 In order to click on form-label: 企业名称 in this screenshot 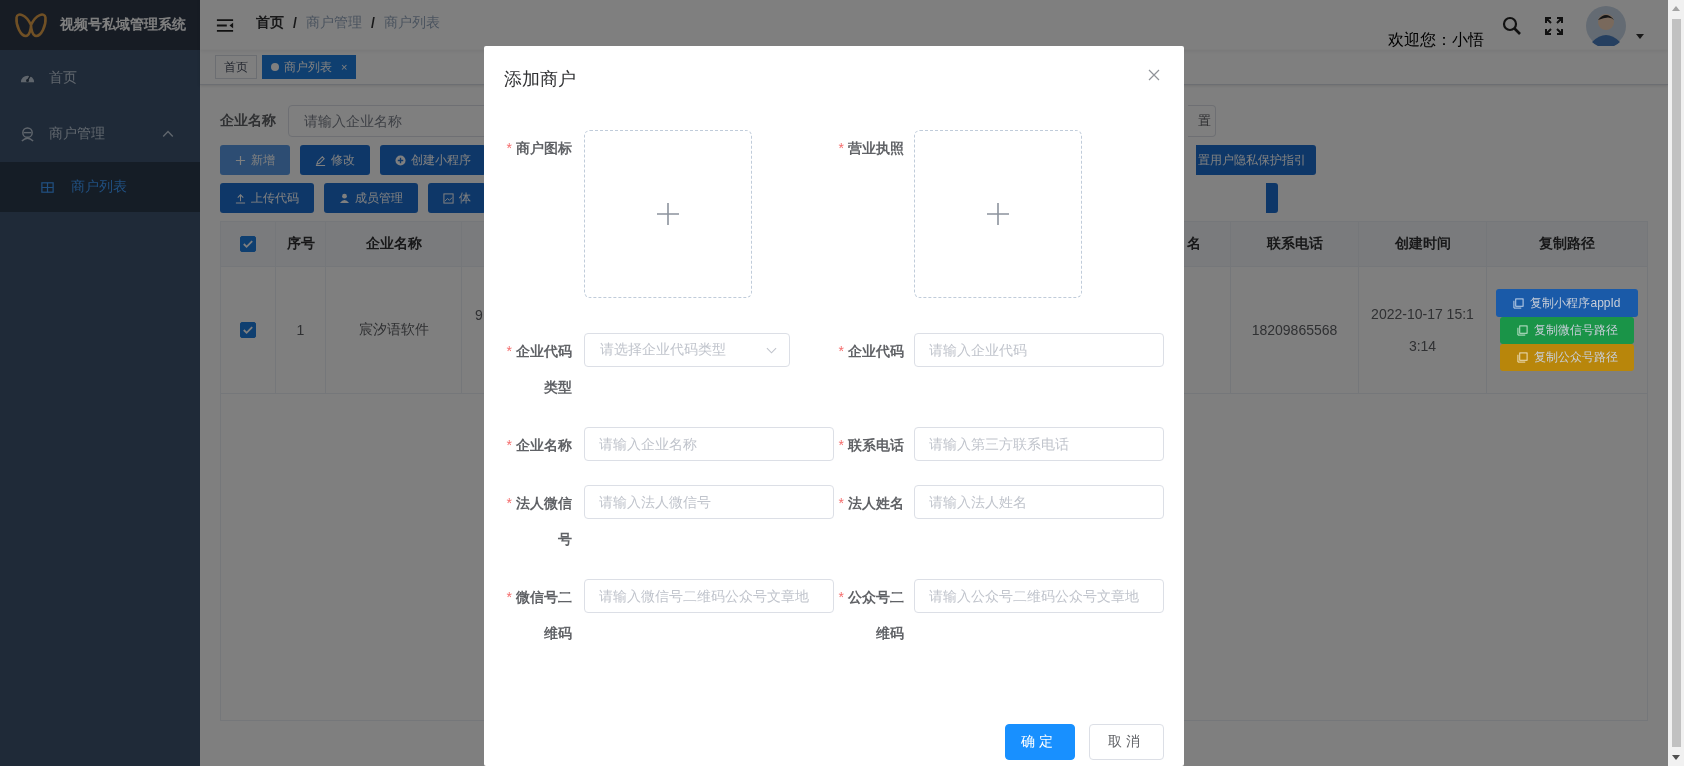, I will do `click(544, 445)`.